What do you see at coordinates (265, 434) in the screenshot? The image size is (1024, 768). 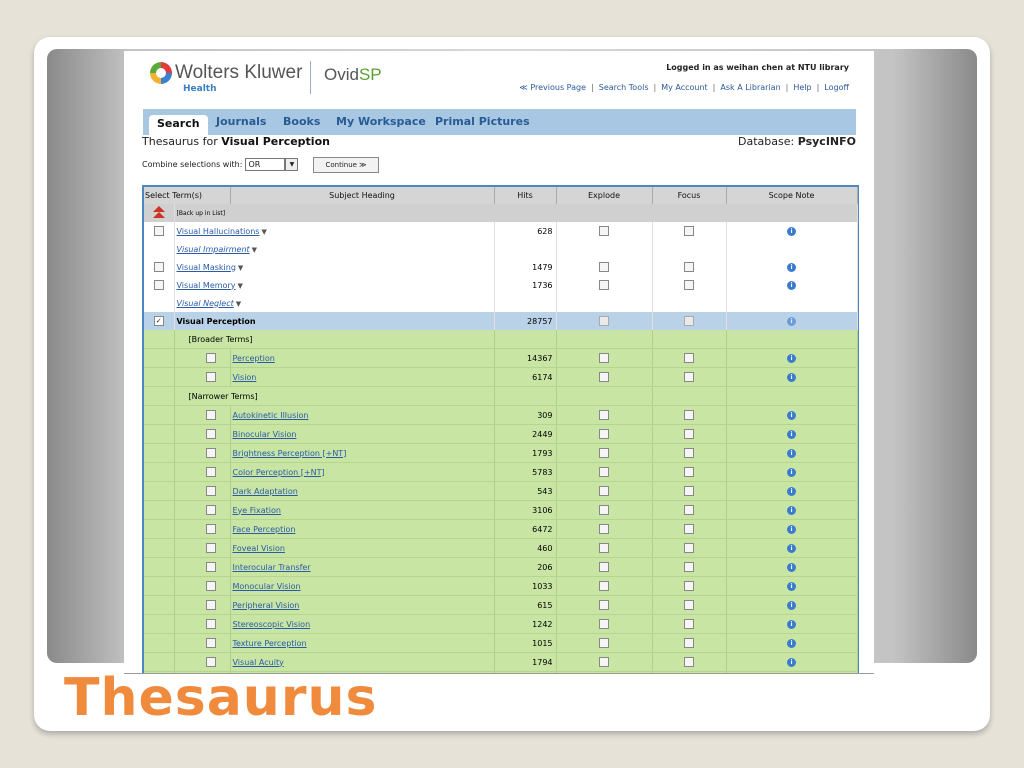 I see `subject-heading-link: Binocular Vision` at bounding box center [265, 434].